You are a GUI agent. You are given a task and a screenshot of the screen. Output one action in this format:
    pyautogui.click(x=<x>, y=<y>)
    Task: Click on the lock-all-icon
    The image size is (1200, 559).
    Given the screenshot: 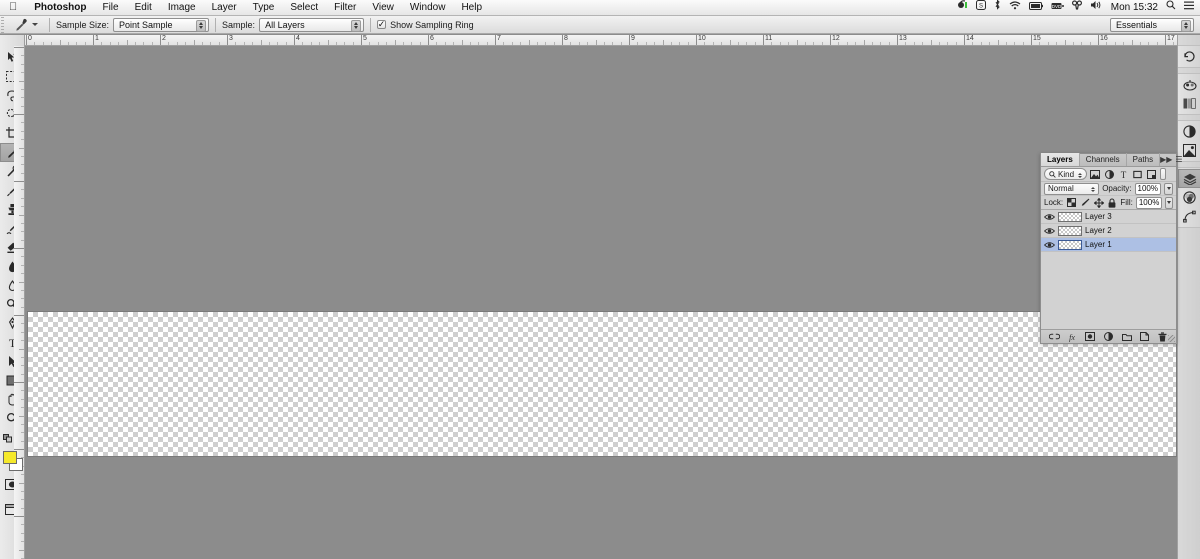 What is the action you would take?
    pyautogui.click(x=1112, y=203)
    